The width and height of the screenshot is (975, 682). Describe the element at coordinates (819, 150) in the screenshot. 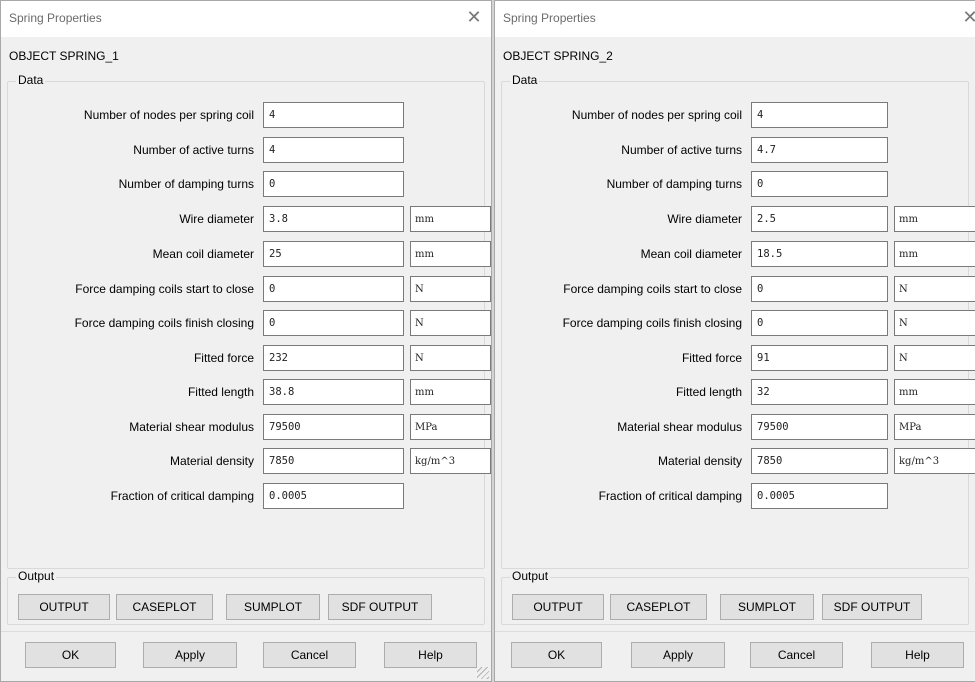

I see `number-of-active-turns-input: 4.7` at that location.